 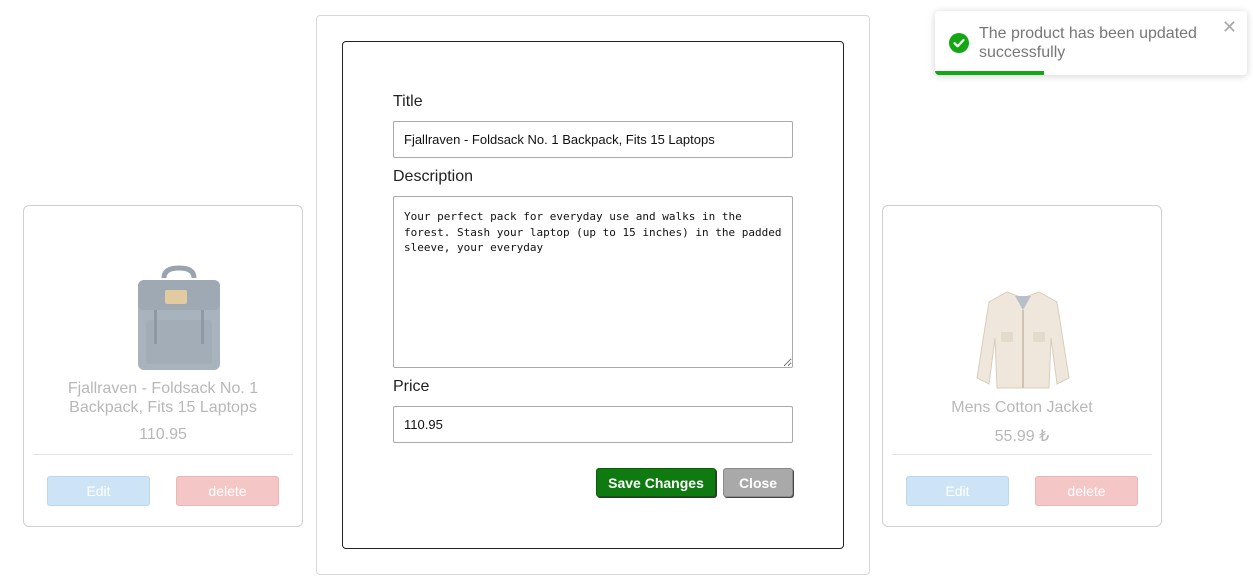 I want to click on product-card: Mens Cotton Jacket 55.99 ₺ Edit delete, so click(x=1022, y=366).